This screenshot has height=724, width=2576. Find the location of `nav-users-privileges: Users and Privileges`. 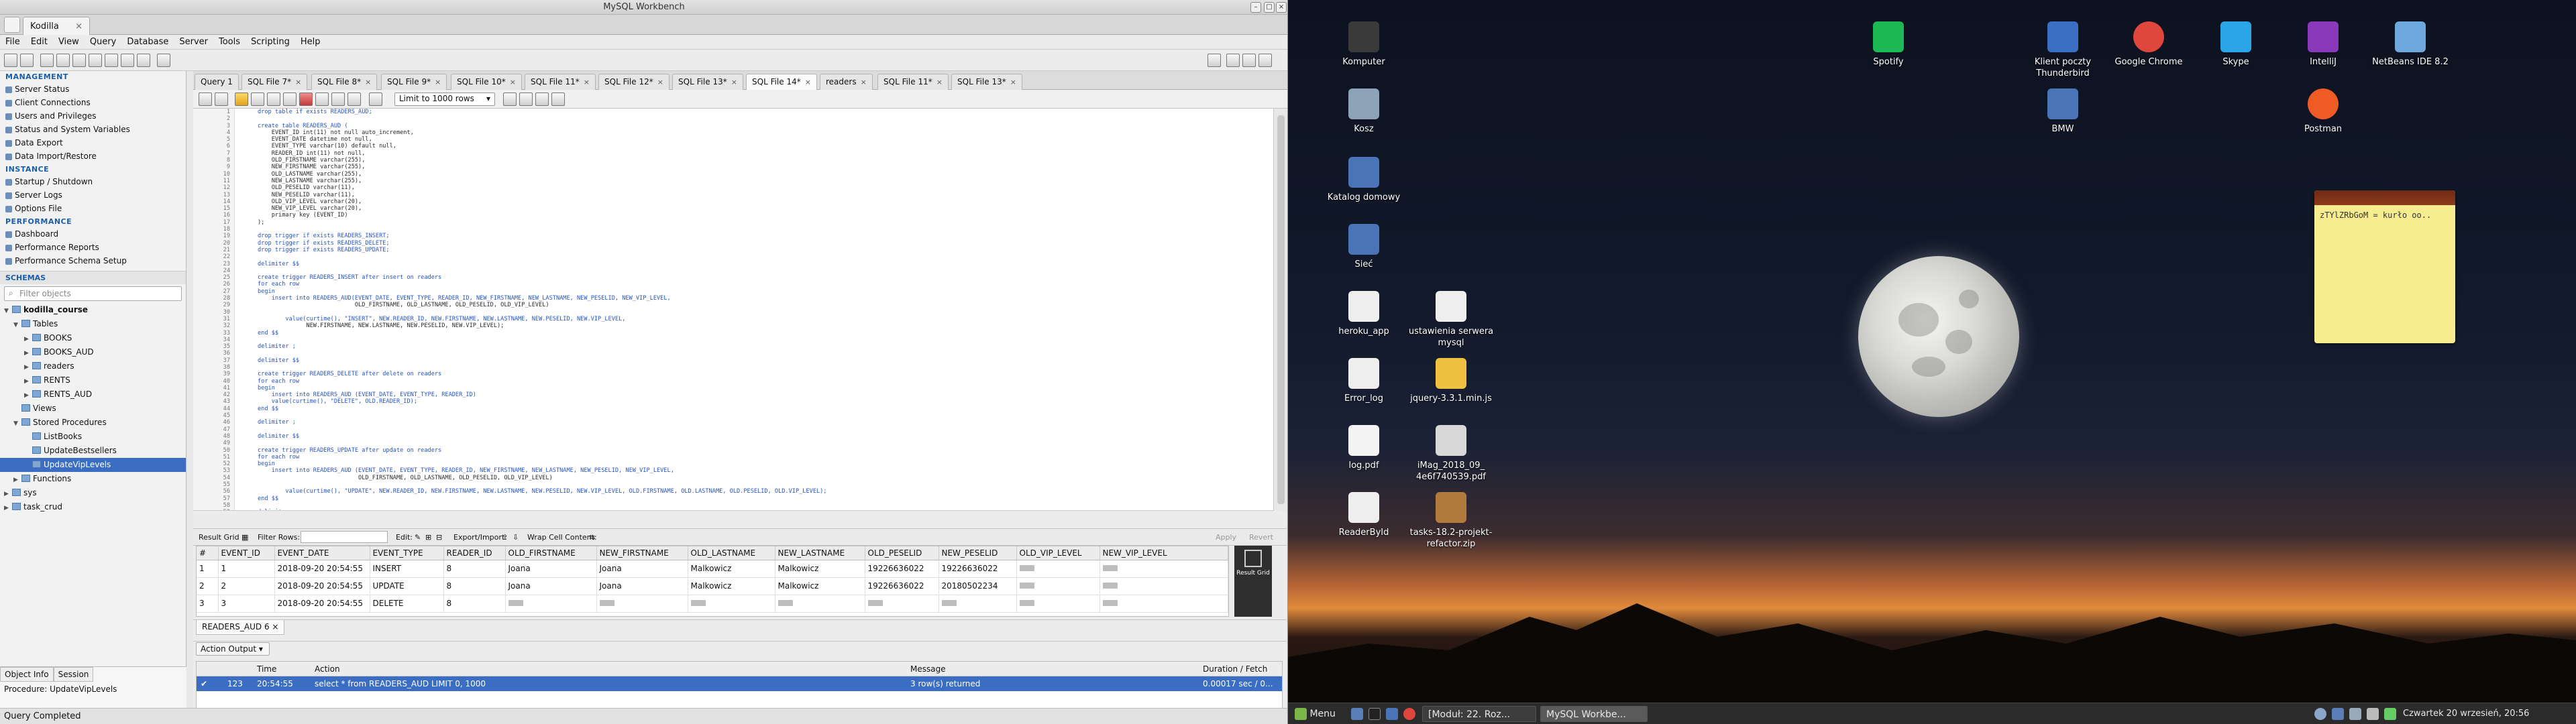

nav-users-privileges: Users and Privileges is located at coordinates (93, 116).